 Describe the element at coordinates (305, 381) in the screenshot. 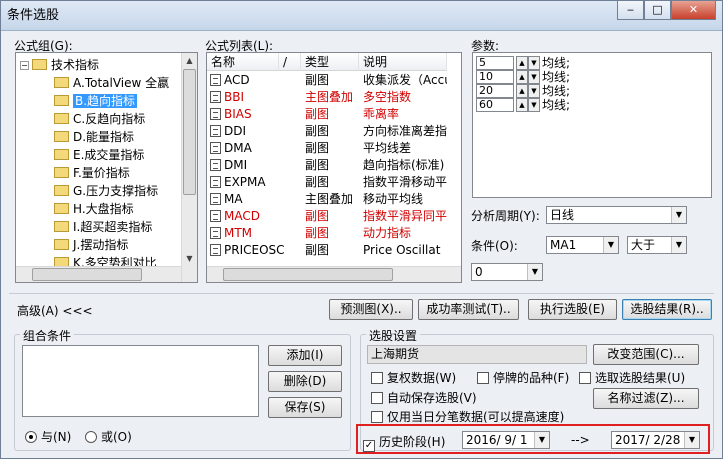

I see `delete-button: 删除(D)` at that location.